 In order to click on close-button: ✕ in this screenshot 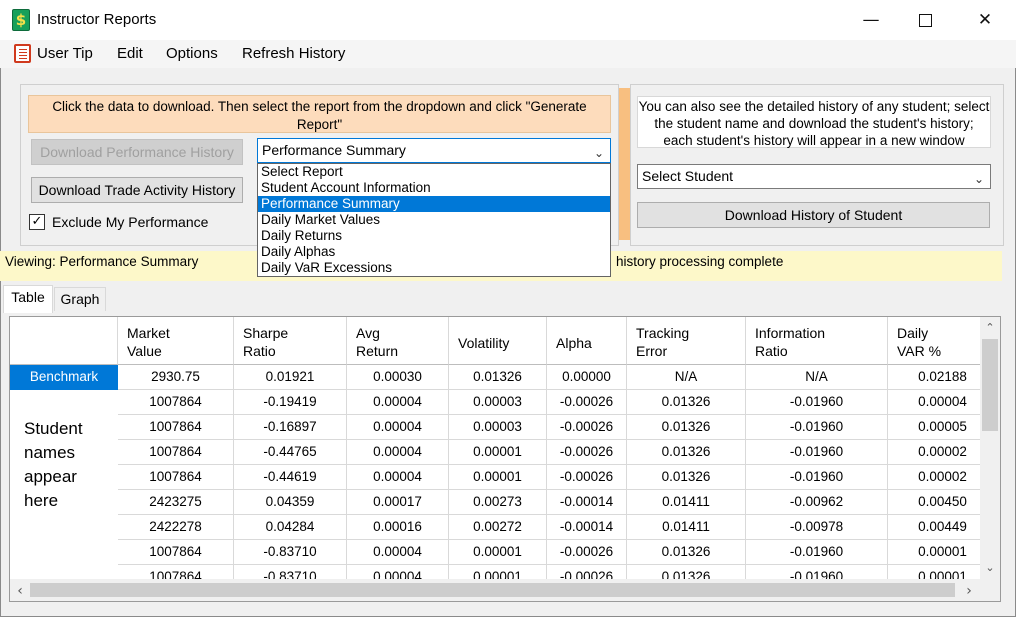, I will do `click(985, 20)`.